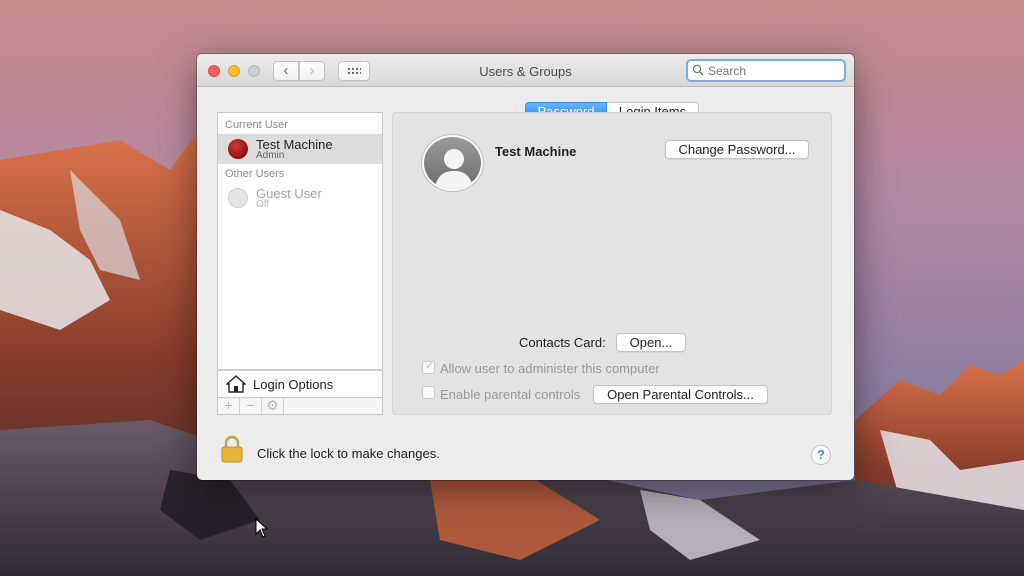 The height and width of the screenshot is (576, 1024). I want to click on user-status: Off, so click(263, 204).